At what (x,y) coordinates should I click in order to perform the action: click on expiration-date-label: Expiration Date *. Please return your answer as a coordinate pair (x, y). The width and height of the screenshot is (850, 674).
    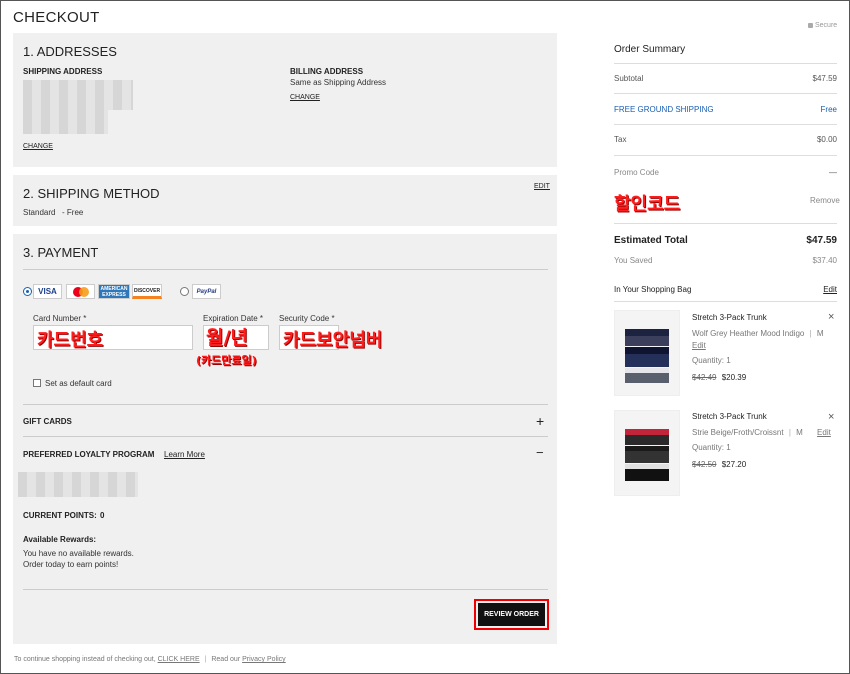
    Looking at the image, I should click on (233, 318).